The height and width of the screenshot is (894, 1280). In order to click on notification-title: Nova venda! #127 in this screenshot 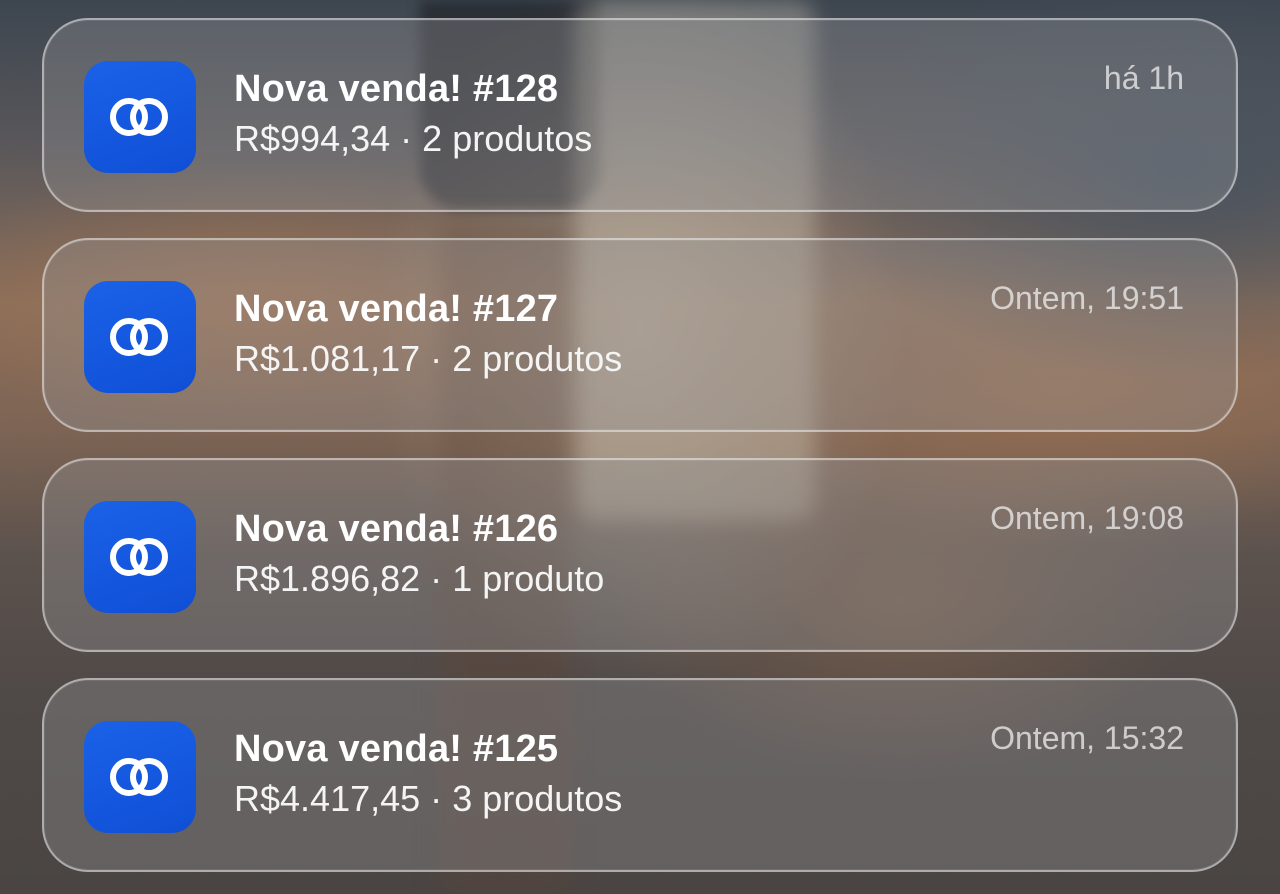, I will do `click(396, 309)`.